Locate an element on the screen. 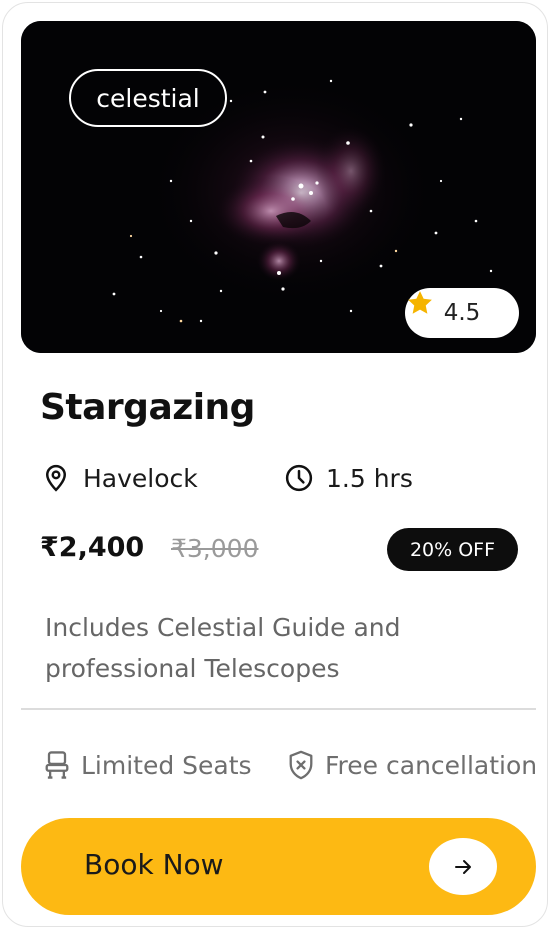  seats-feature: Limited Seats is located at coordinates (147, 765).